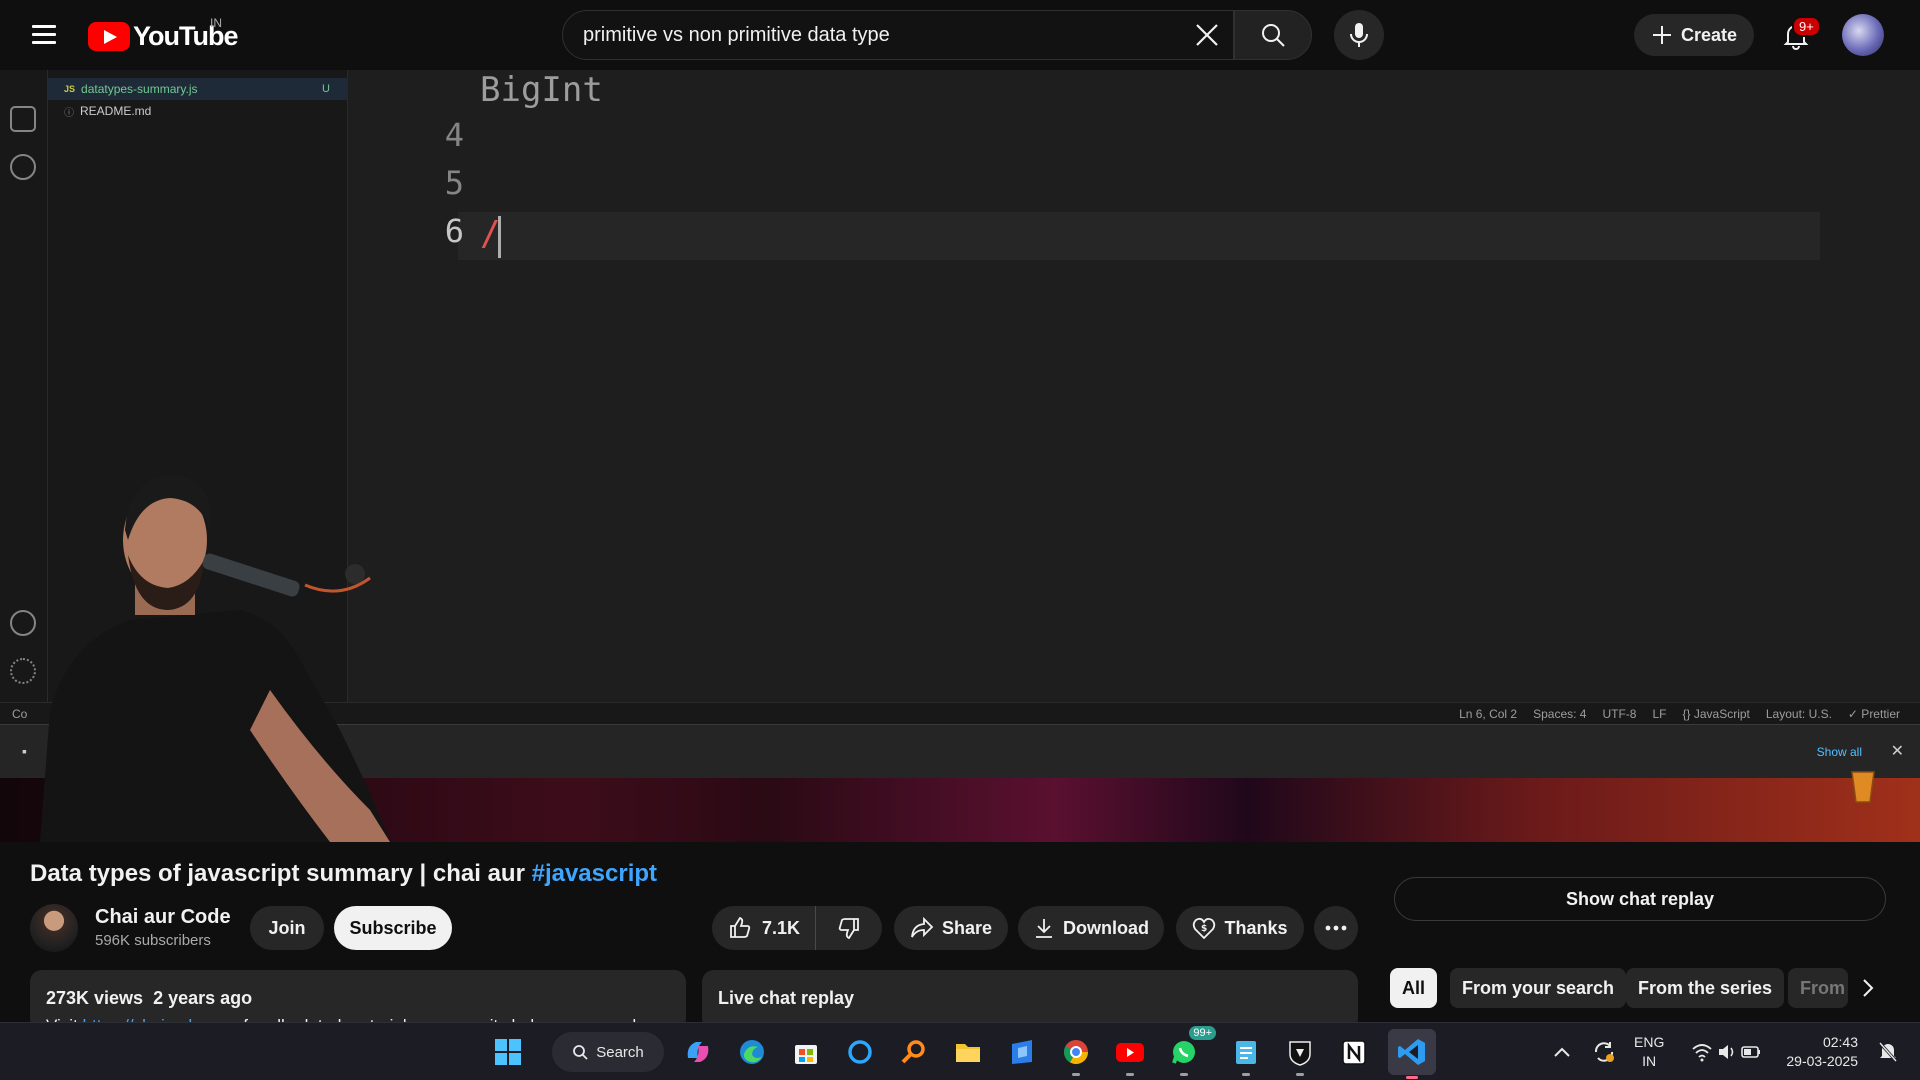  What do you see at coordinates (109, 36) in the screenshot?
I see `youtube-play-icon` at bounding box center [109, 36].